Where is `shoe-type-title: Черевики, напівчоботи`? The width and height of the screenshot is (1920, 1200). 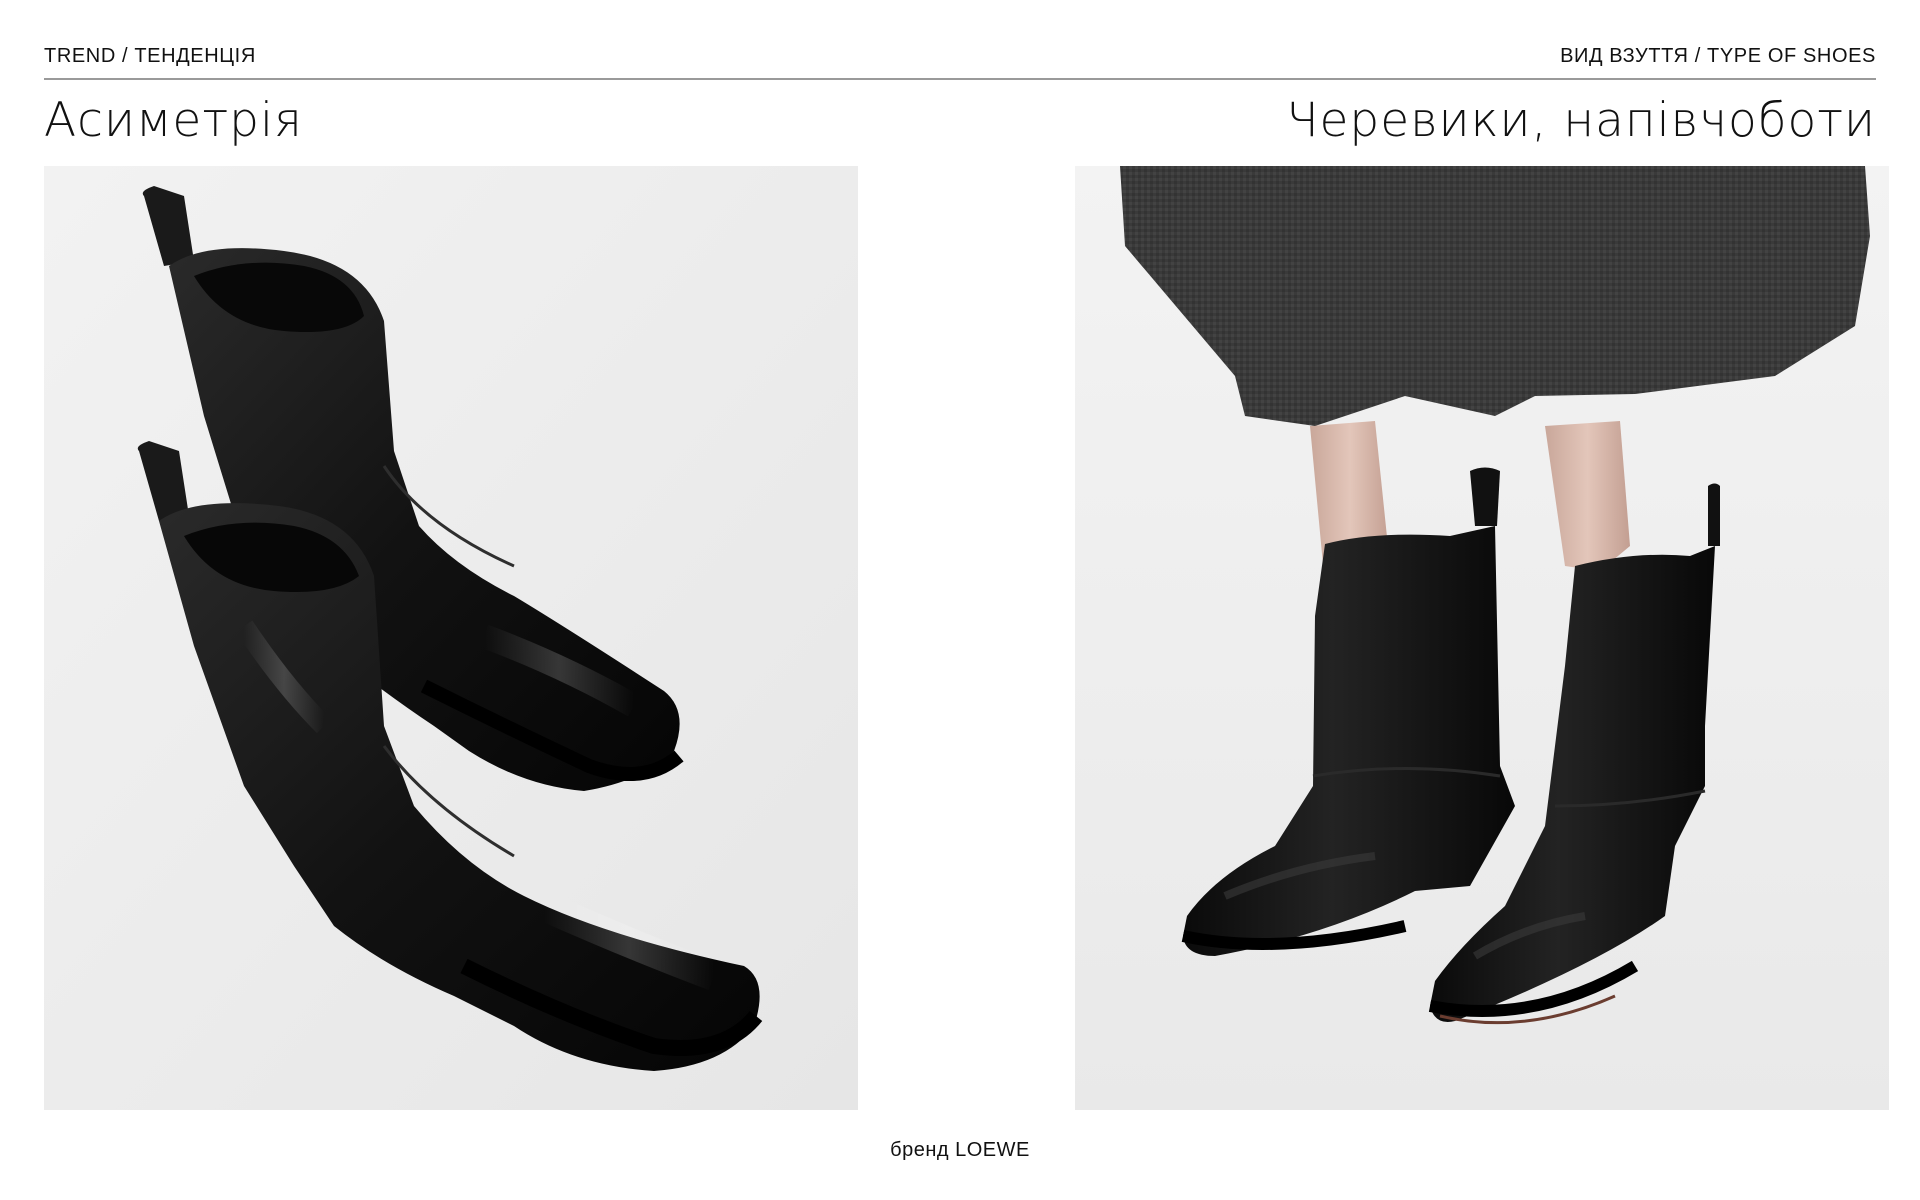 shoe-type-title: Черевики, напівчоботи is located at coordinates (1581, 120).